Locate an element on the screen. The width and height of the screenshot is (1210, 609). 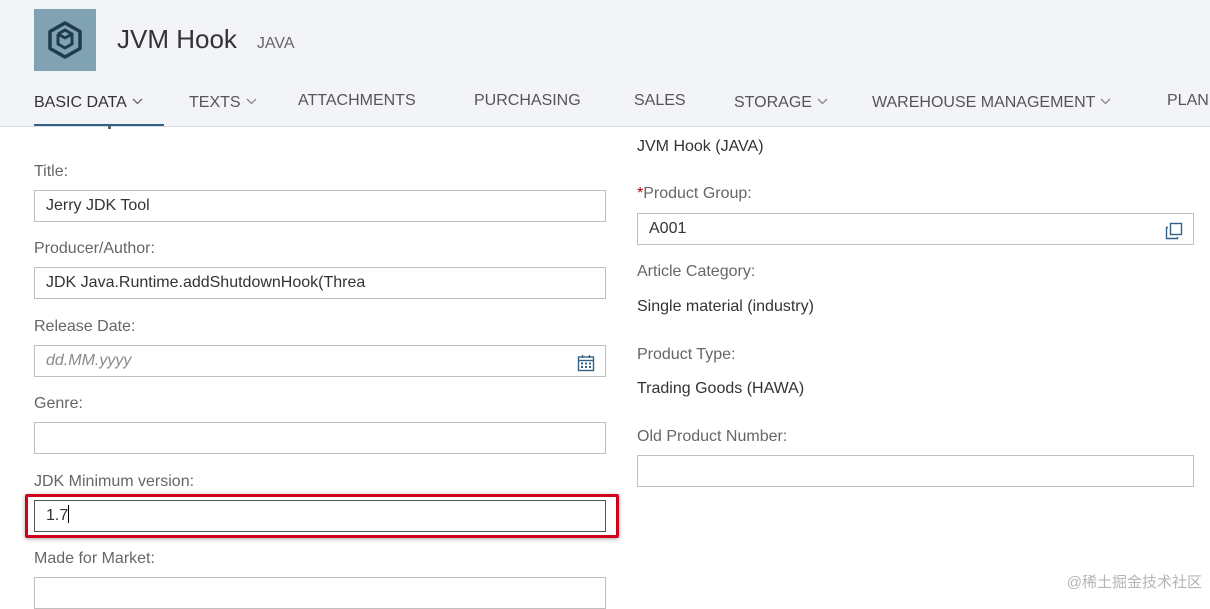
release-date-placeholder: dd.MM.yyyy is located at coordinates (88, 360).